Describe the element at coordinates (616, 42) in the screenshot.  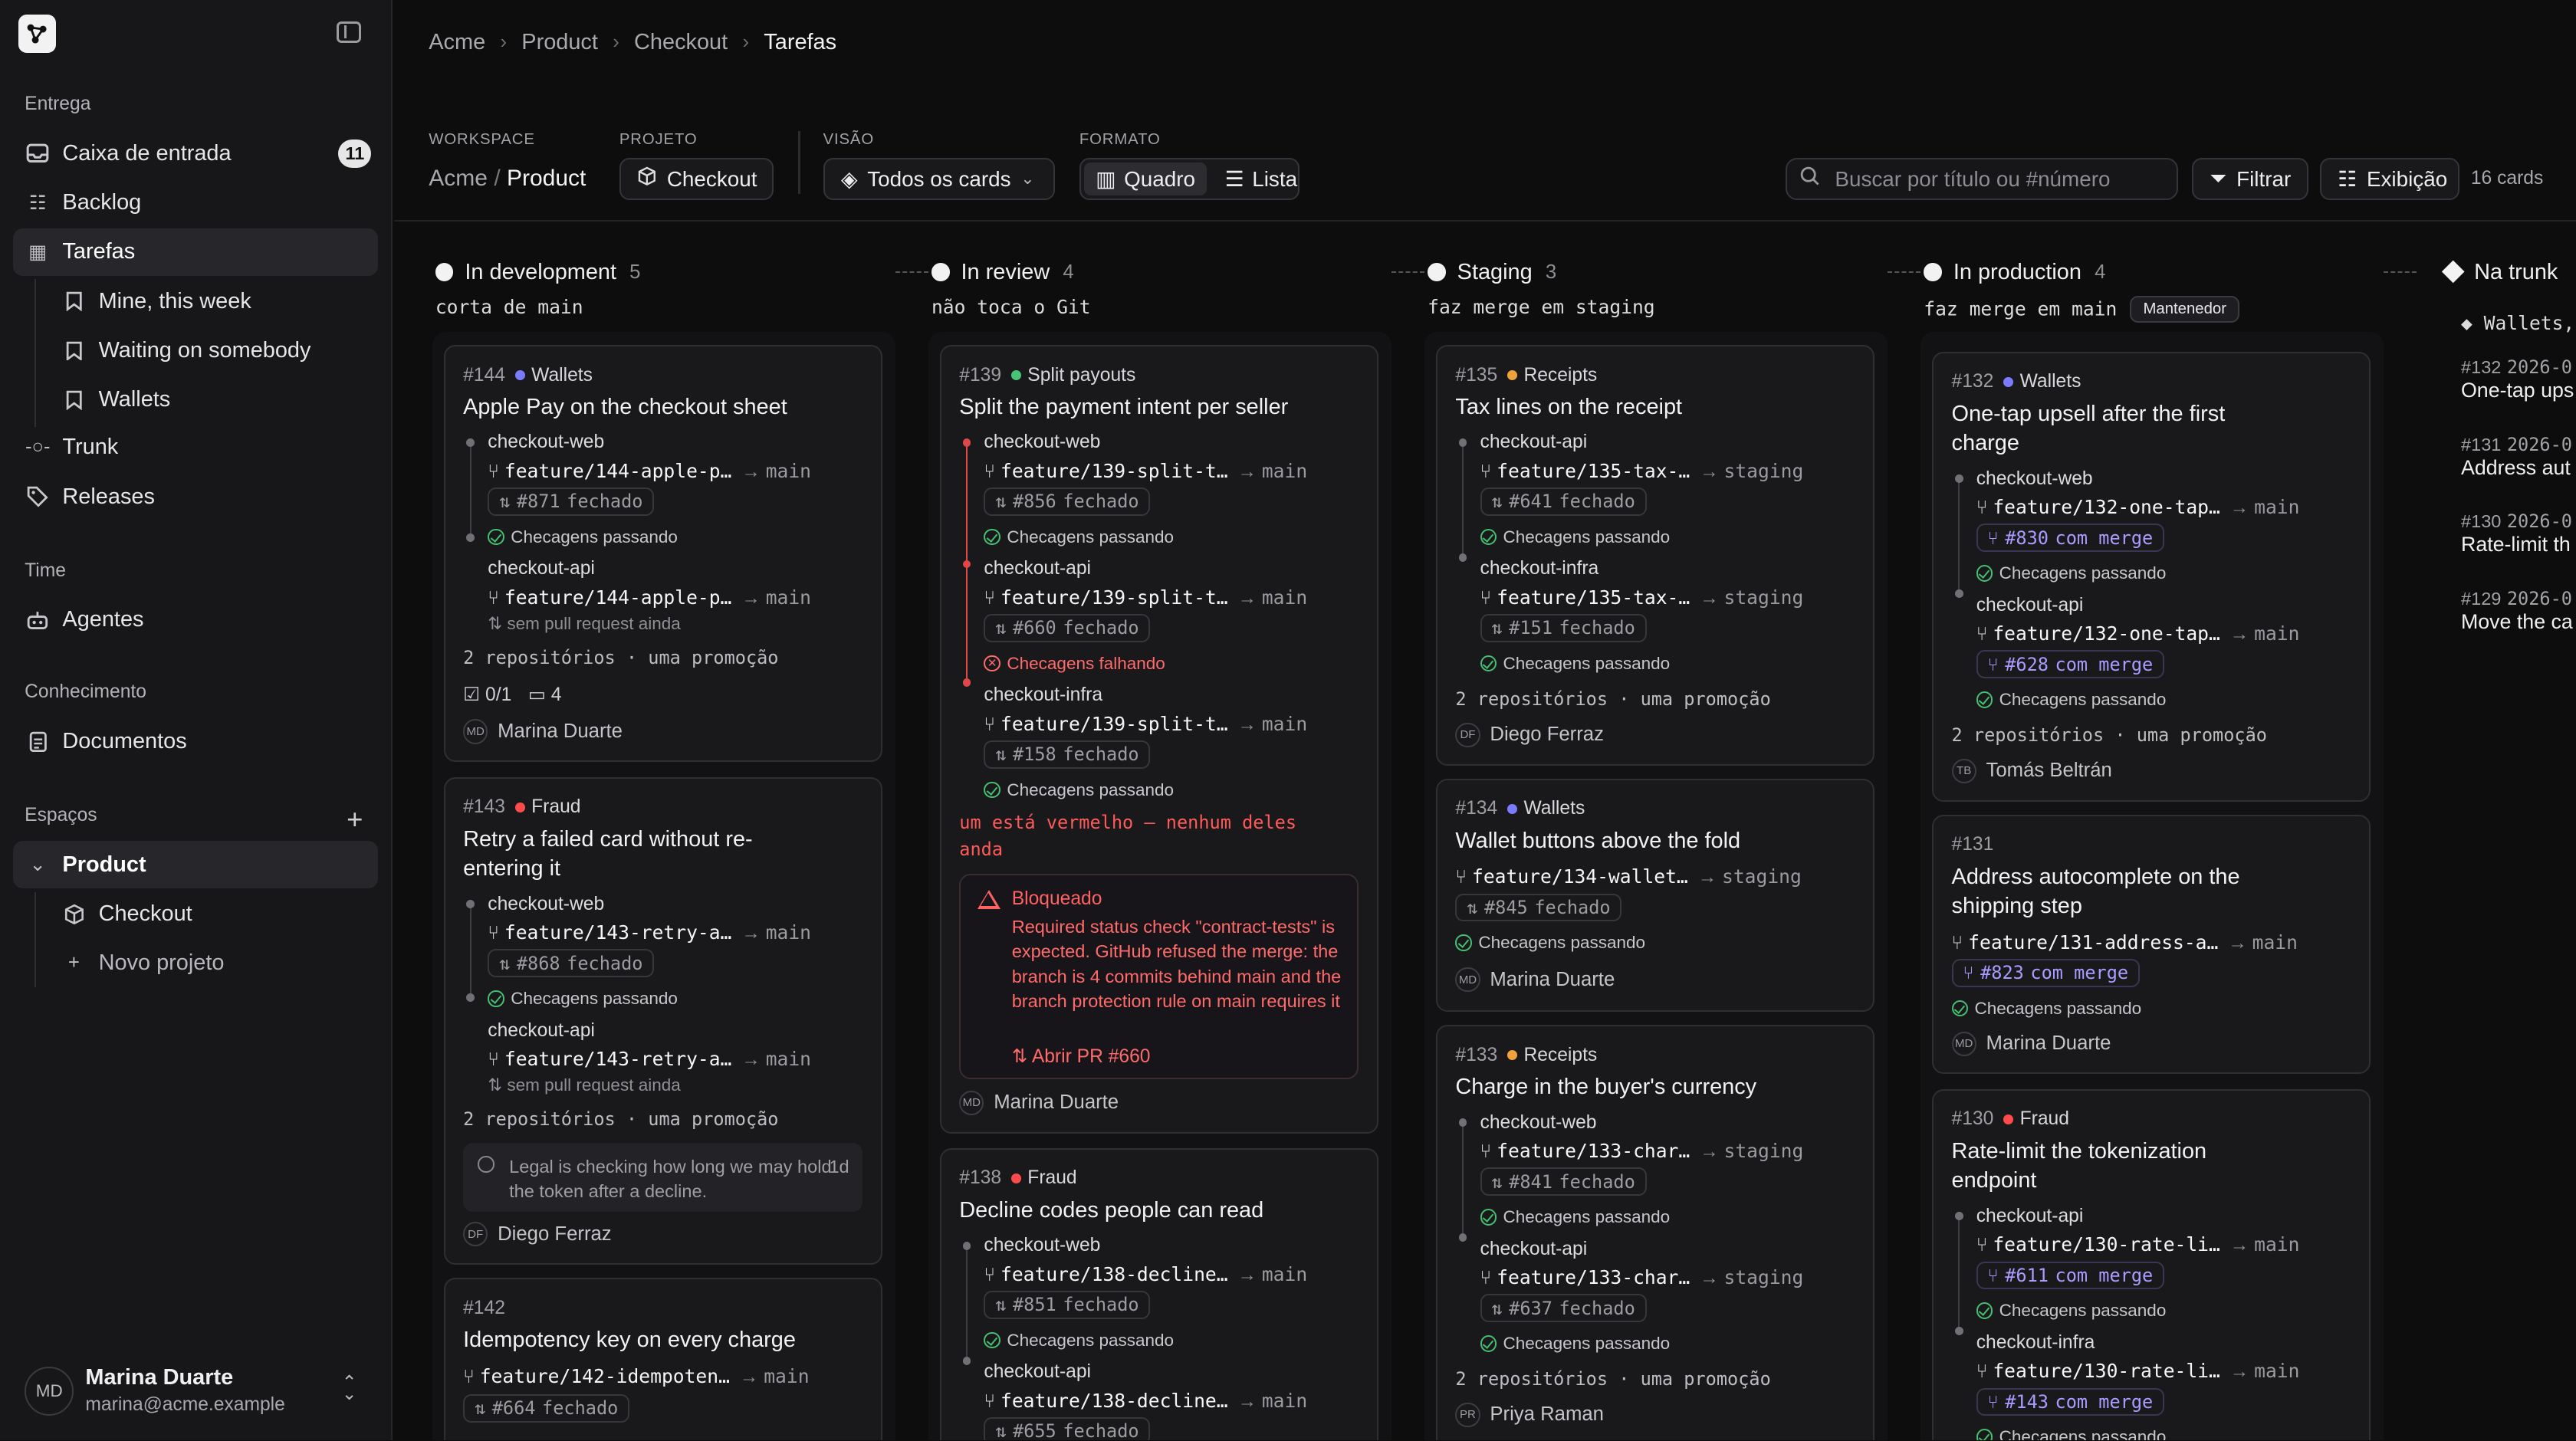
I see `chevron-right-icon: ›` at that location.